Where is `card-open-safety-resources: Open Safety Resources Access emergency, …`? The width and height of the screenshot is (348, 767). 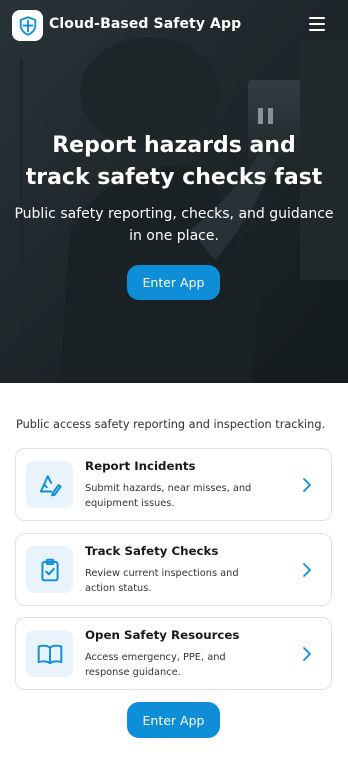 card-open-safety-resources: Open Safety Resources Access emergency, … is located at coordinates (173, 653).